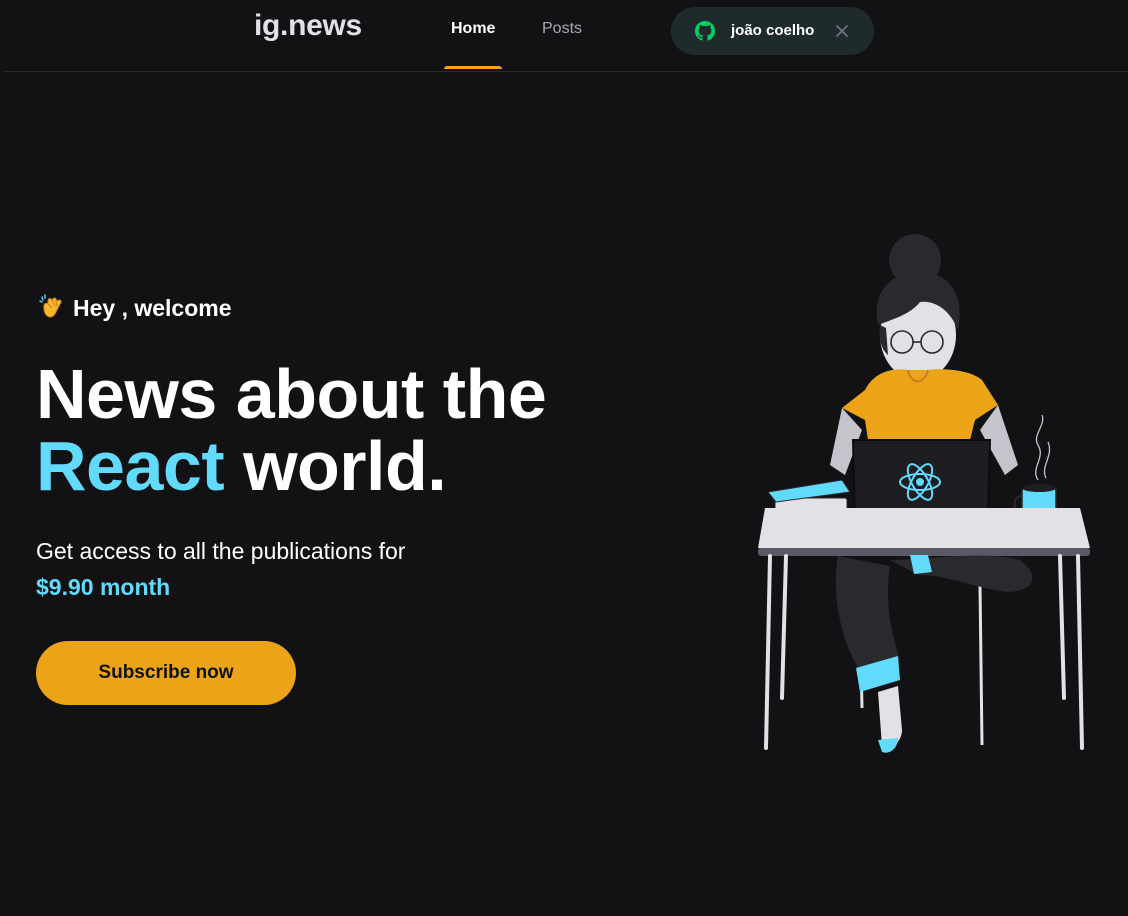  What do you see at coordinates (705, 31) in the screenshot?
I see `github-icon` at bounding box center [705, 31].